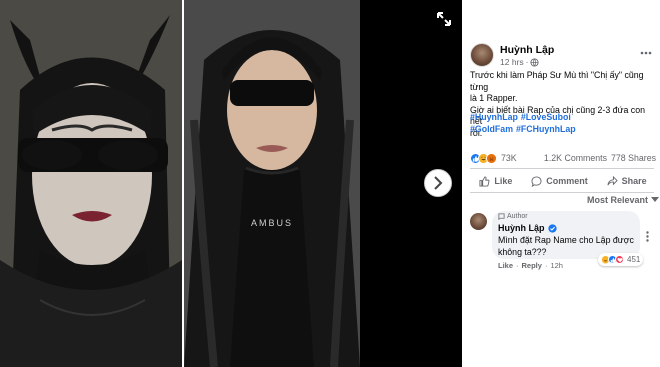 This screenshot has width=660, height=367. Describe the element at coordinates (521, 228) in the screenshot. I see `commenter-name-text: Huỳnh Lập` at that location.